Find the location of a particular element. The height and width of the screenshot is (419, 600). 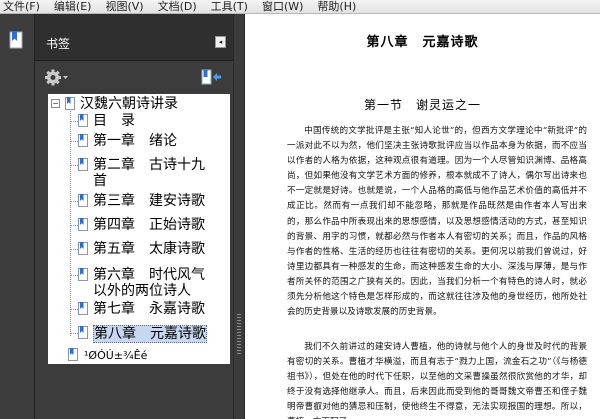

bookmark-item: 第四章 正始诗歌 is located at coordinates (149, 225).